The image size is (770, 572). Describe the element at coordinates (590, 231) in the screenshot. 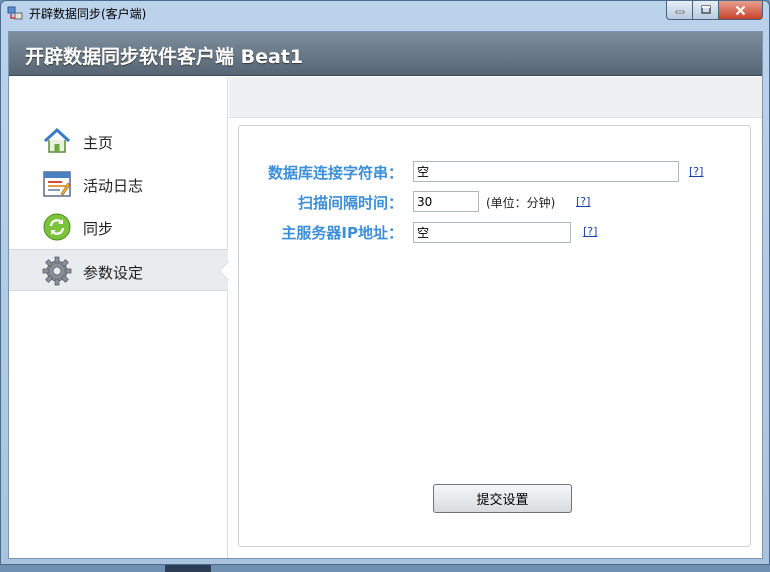

I see `server-ip-help-link: [?]` at that location.